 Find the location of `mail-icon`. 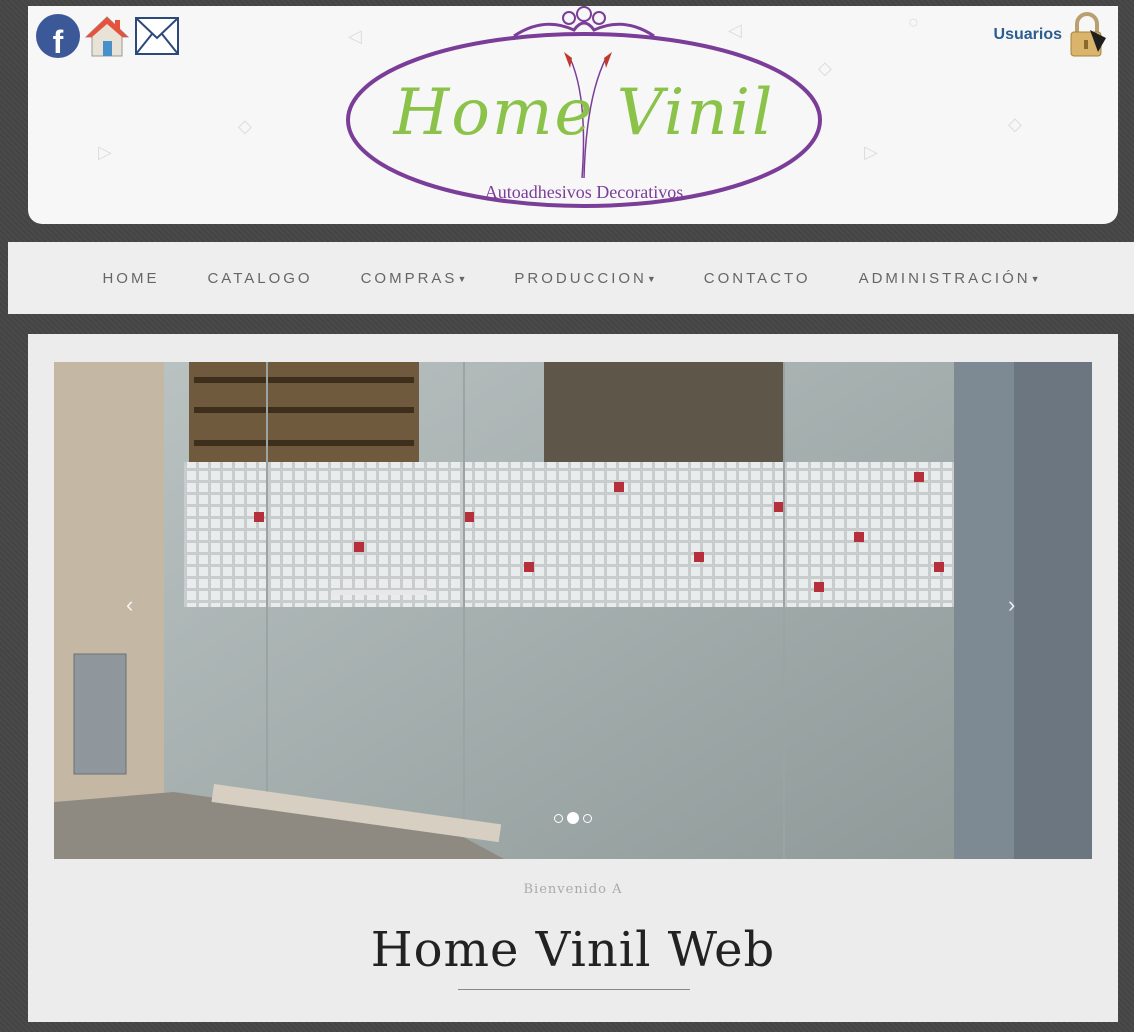

mail-icon is located at coordinates (157, 36).